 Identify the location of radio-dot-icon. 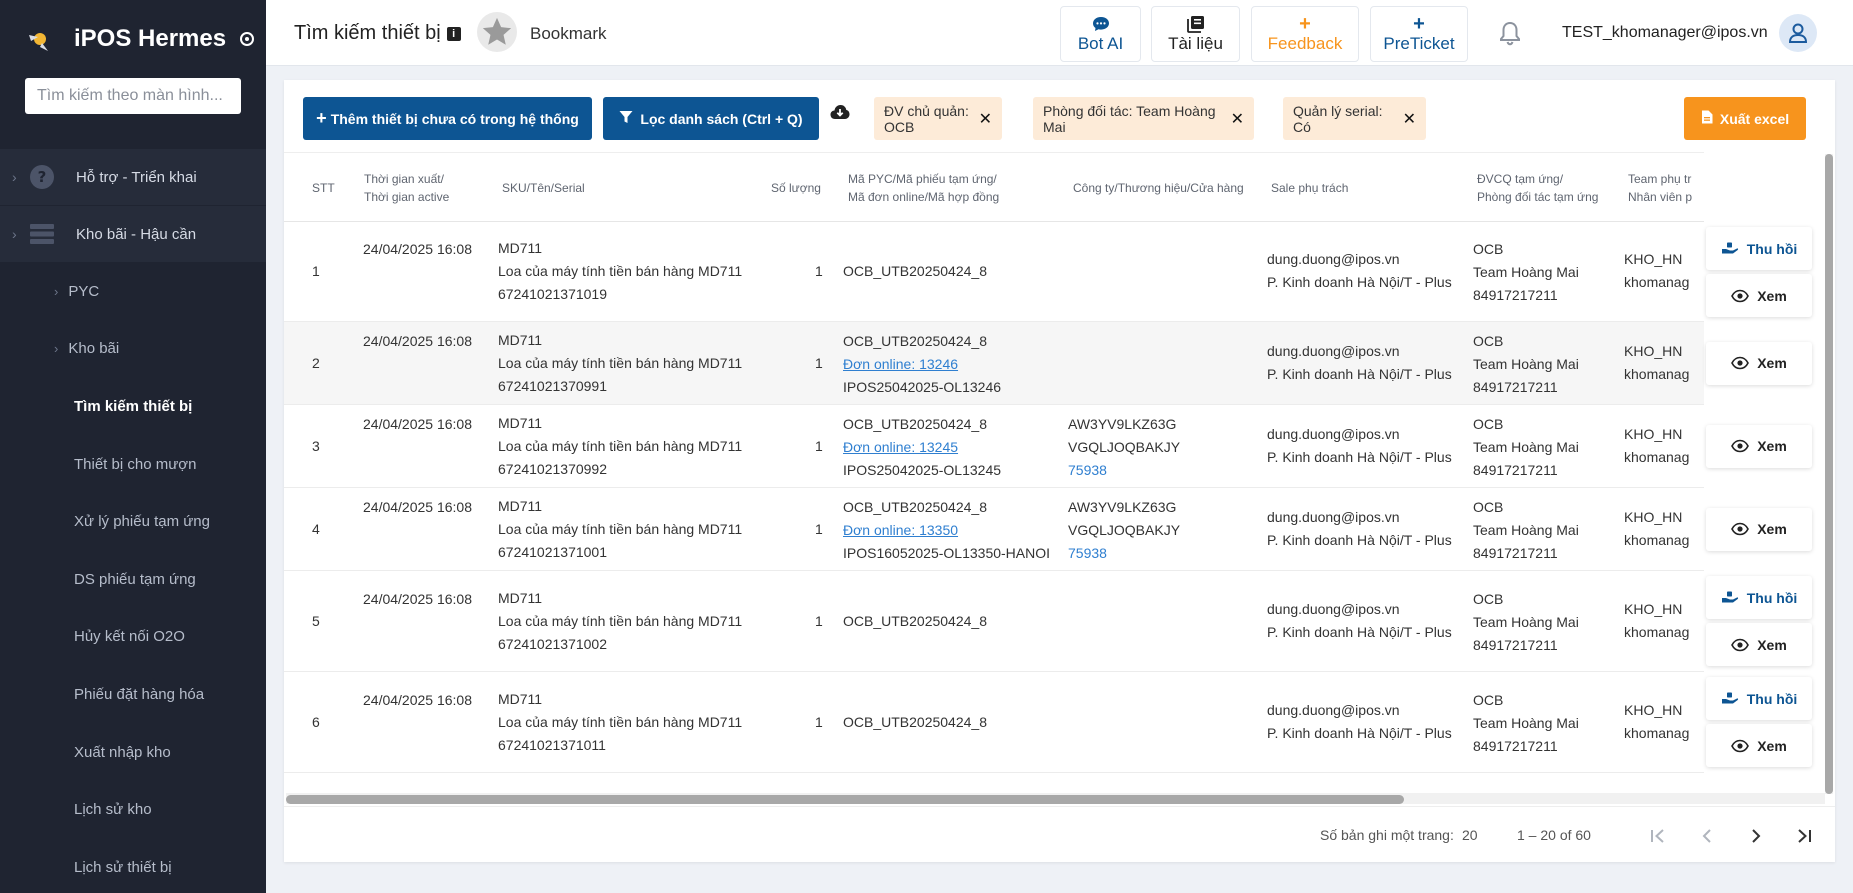
(247, 39).